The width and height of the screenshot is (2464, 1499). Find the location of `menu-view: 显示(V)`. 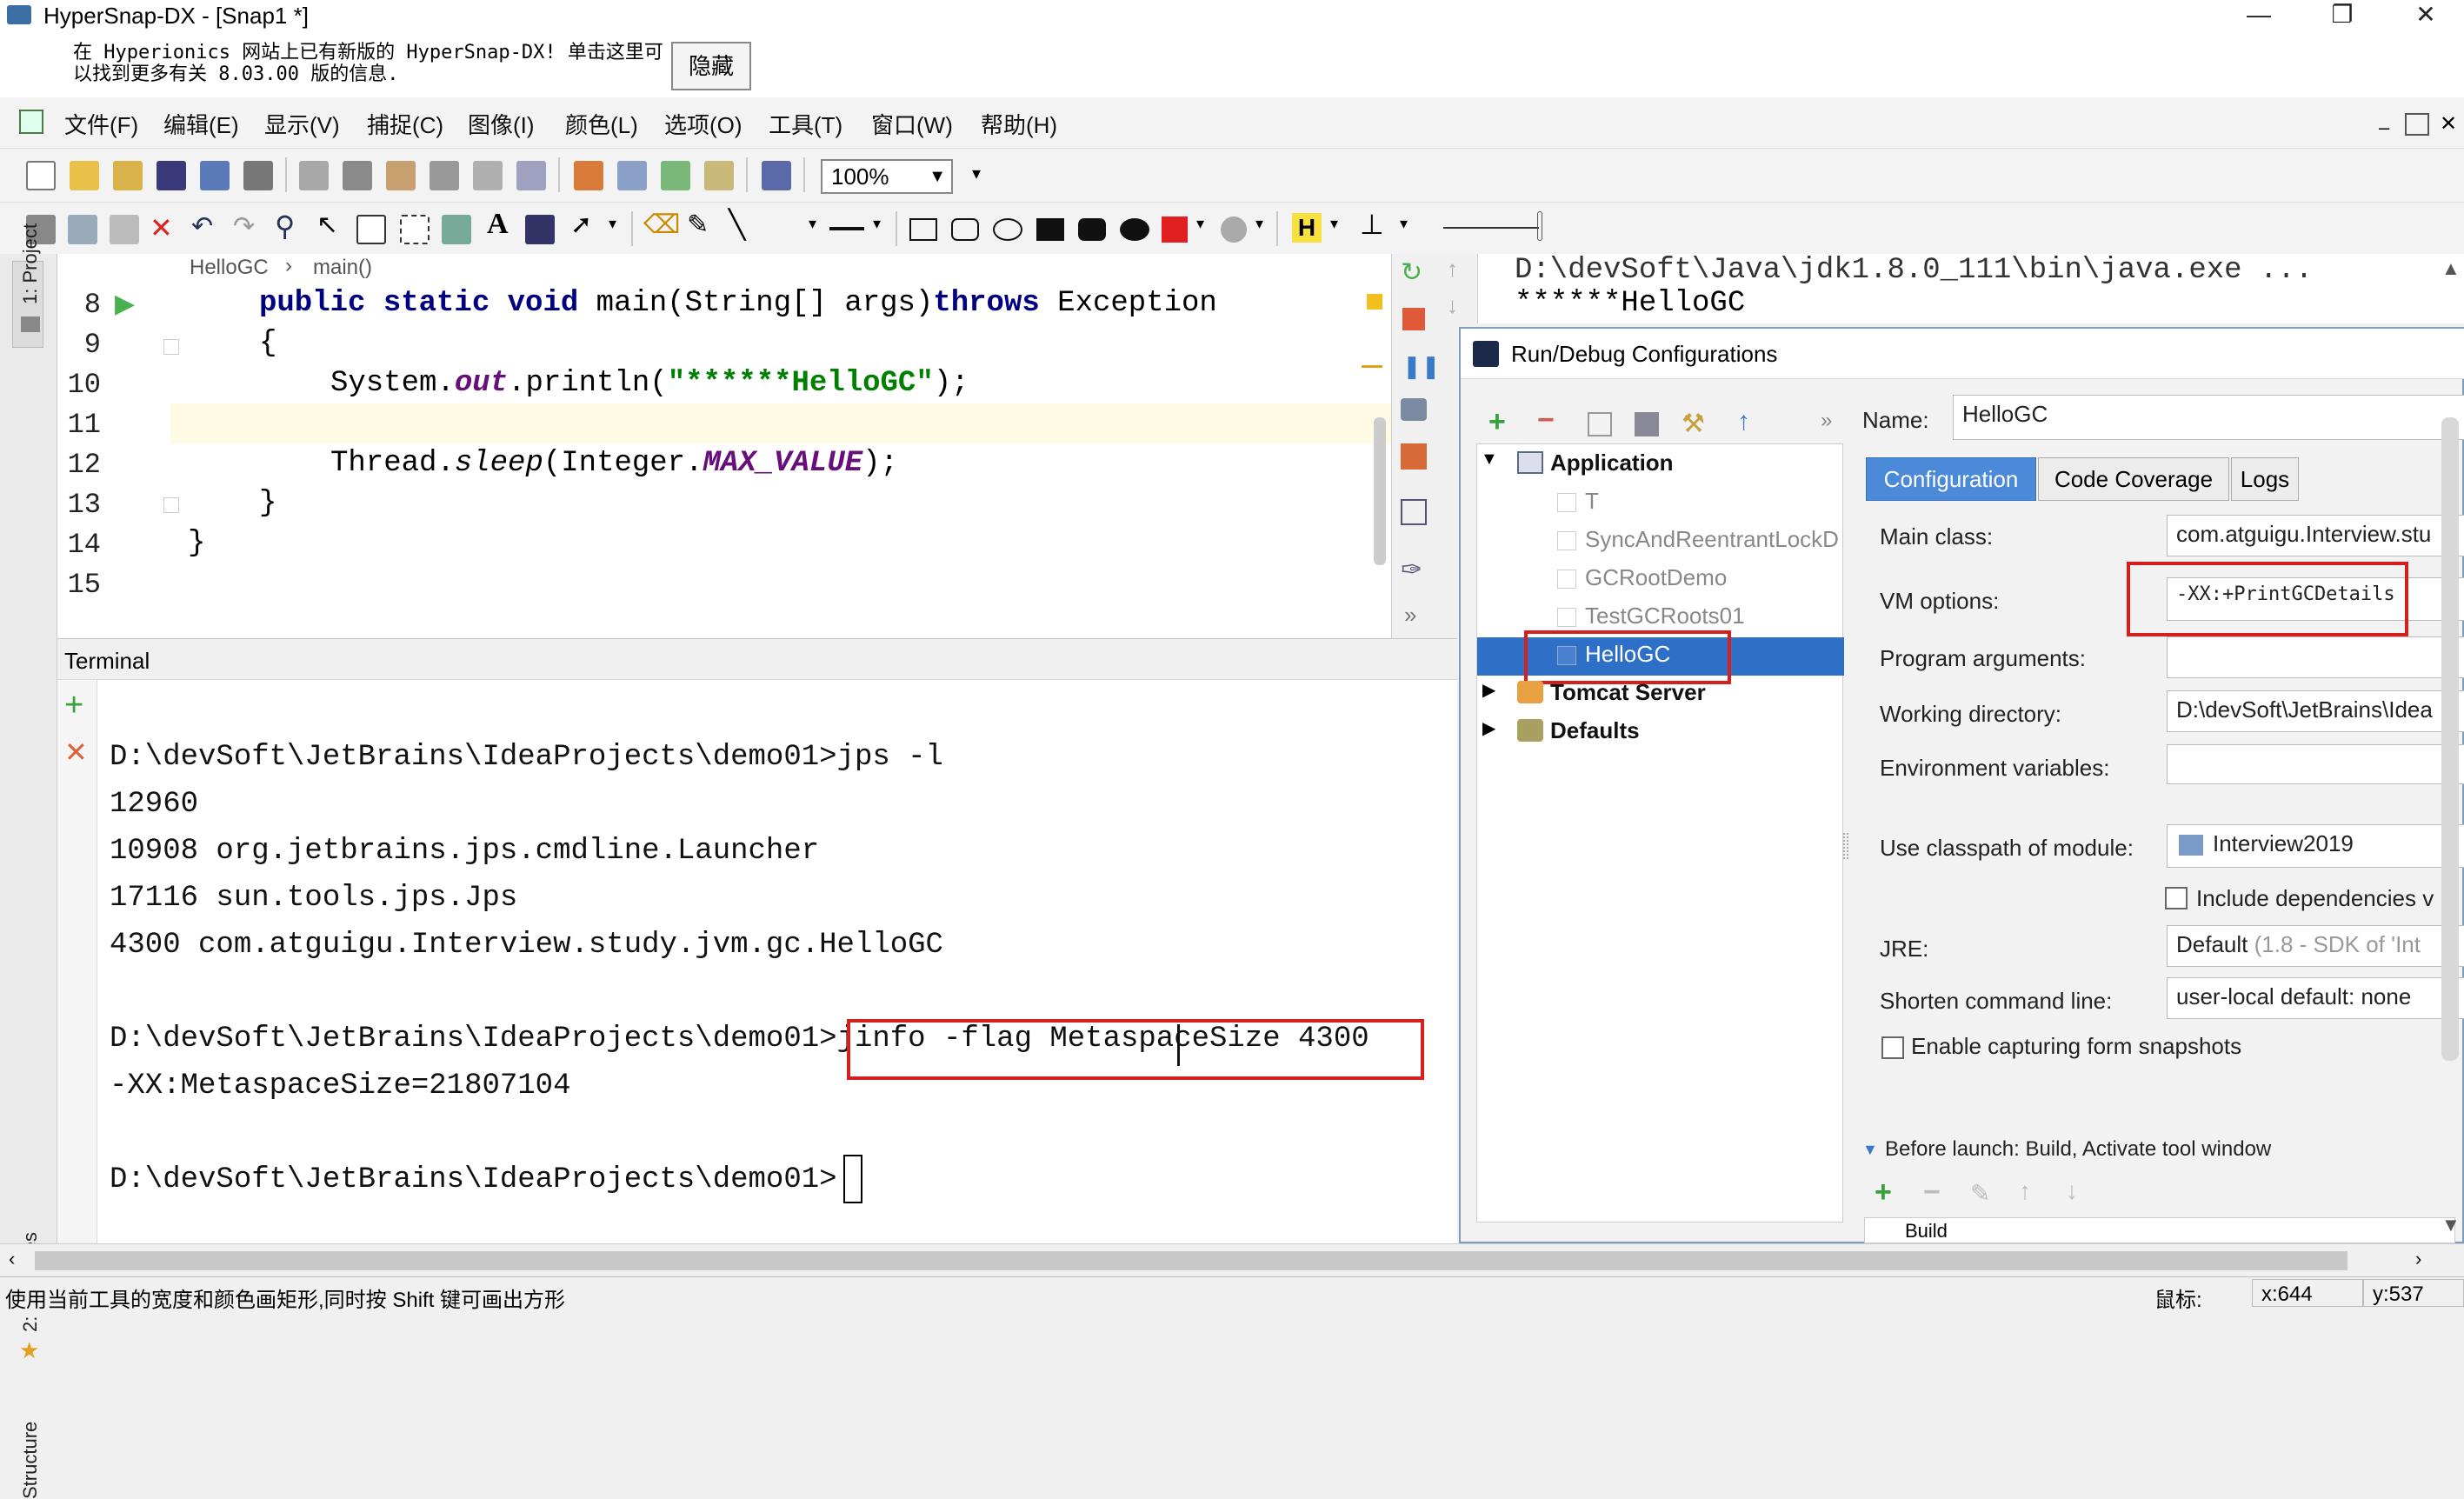

menu-view: 显示(V) is located at coordinates (302, 124).